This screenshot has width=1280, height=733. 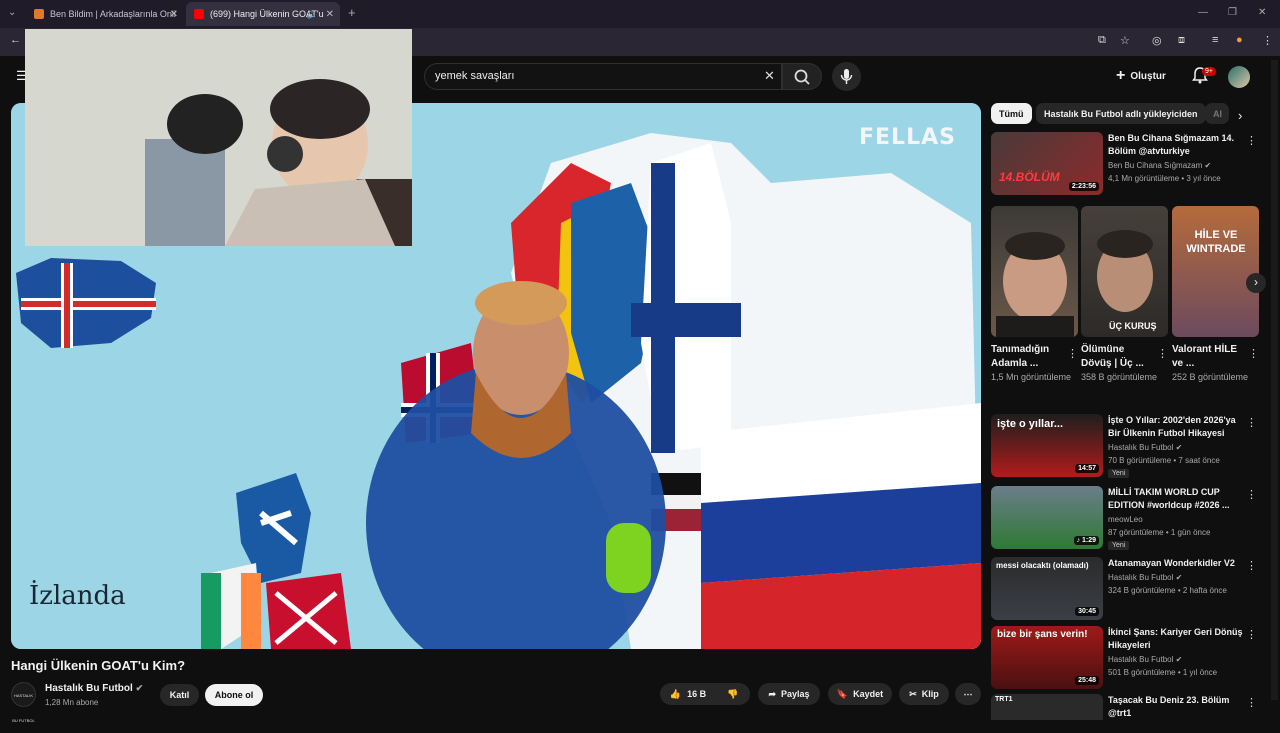 I want to click on channel-text: Hastalık Bu Futbol, so click(x=1141, y=577).